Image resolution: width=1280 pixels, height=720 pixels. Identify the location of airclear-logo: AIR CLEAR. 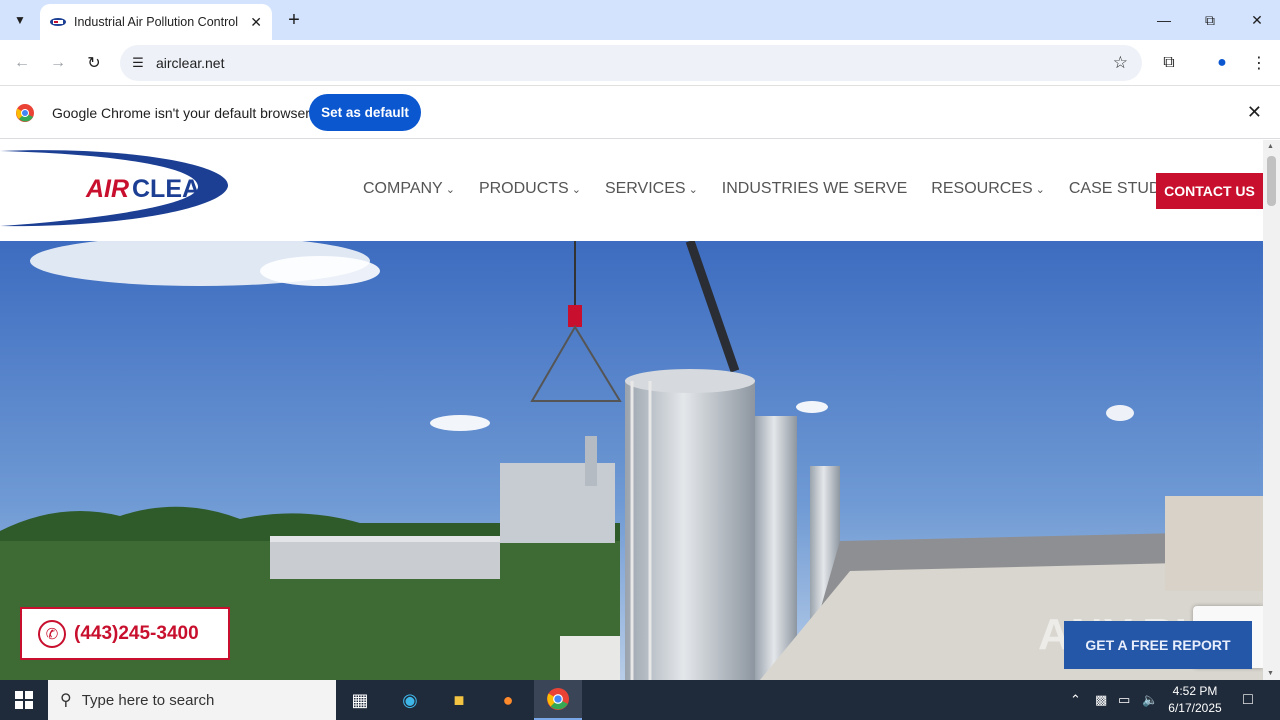
(116, 188).